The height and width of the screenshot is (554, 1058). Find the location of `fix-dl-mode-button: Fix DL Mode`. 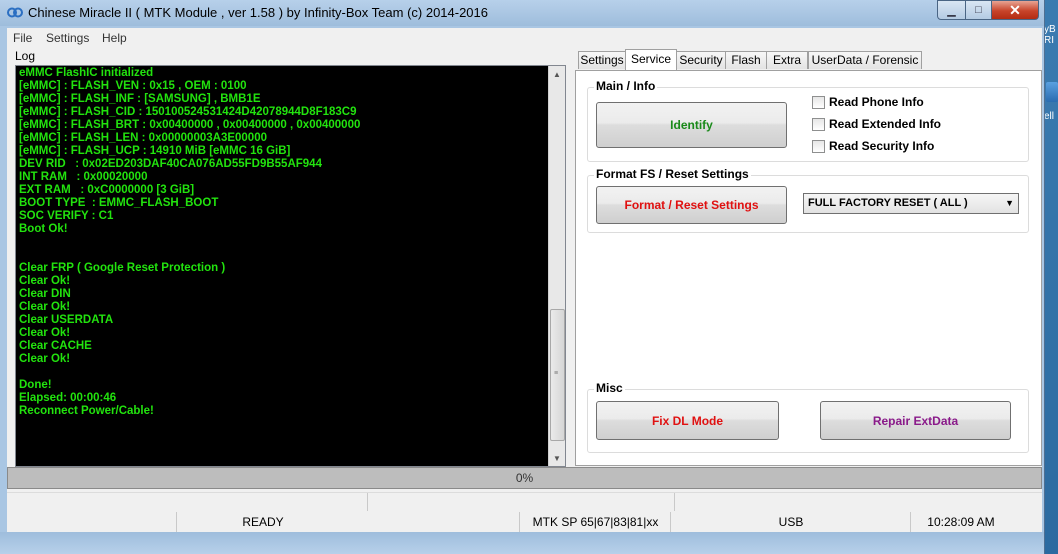

fix-dl-mode-button: Fix DL Mode is located at coordinates (687, 420).